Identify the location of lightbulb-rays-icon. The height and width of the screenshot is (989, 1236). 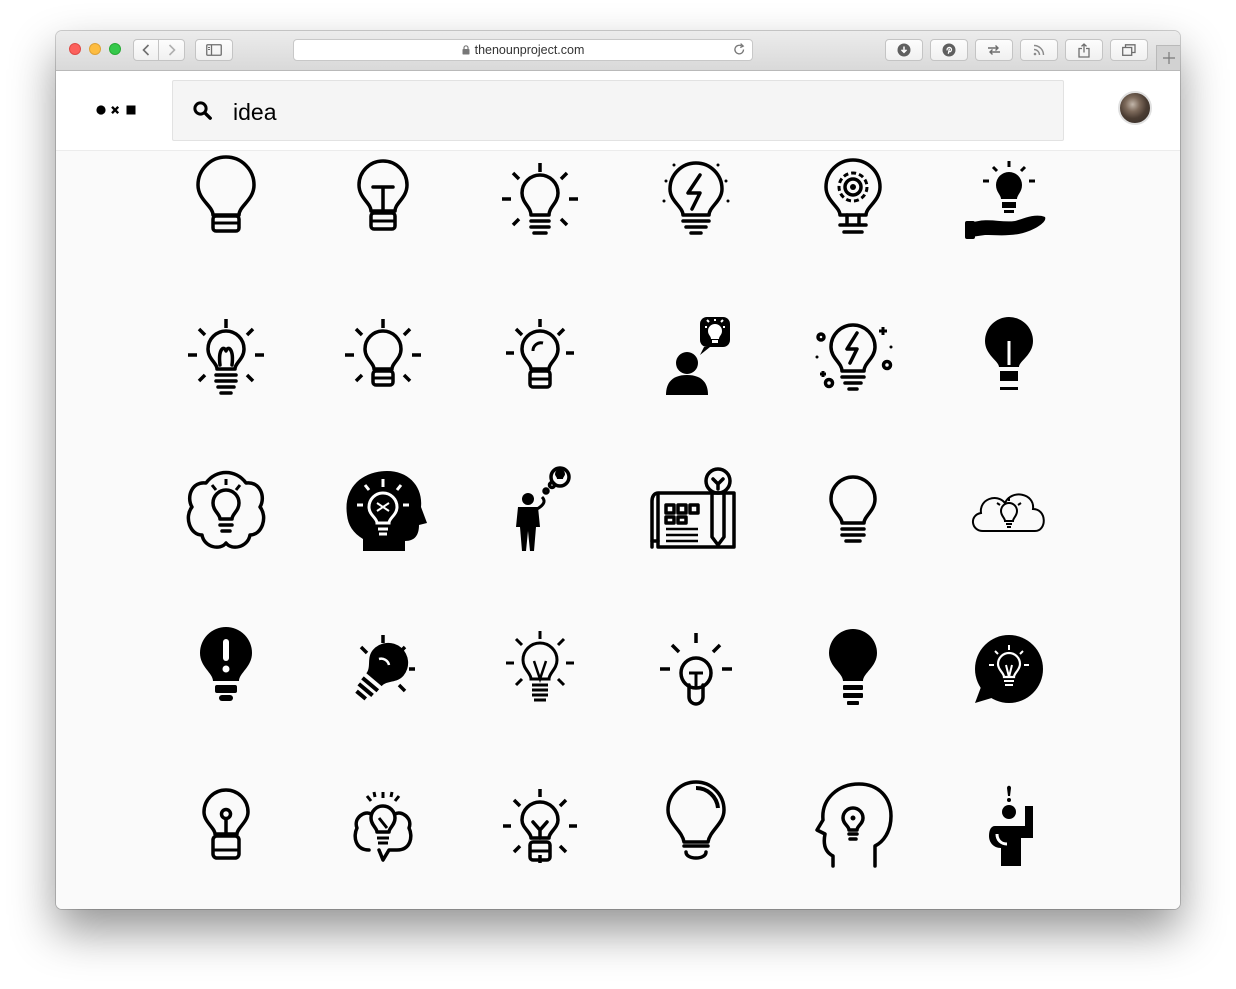
(226, 357).